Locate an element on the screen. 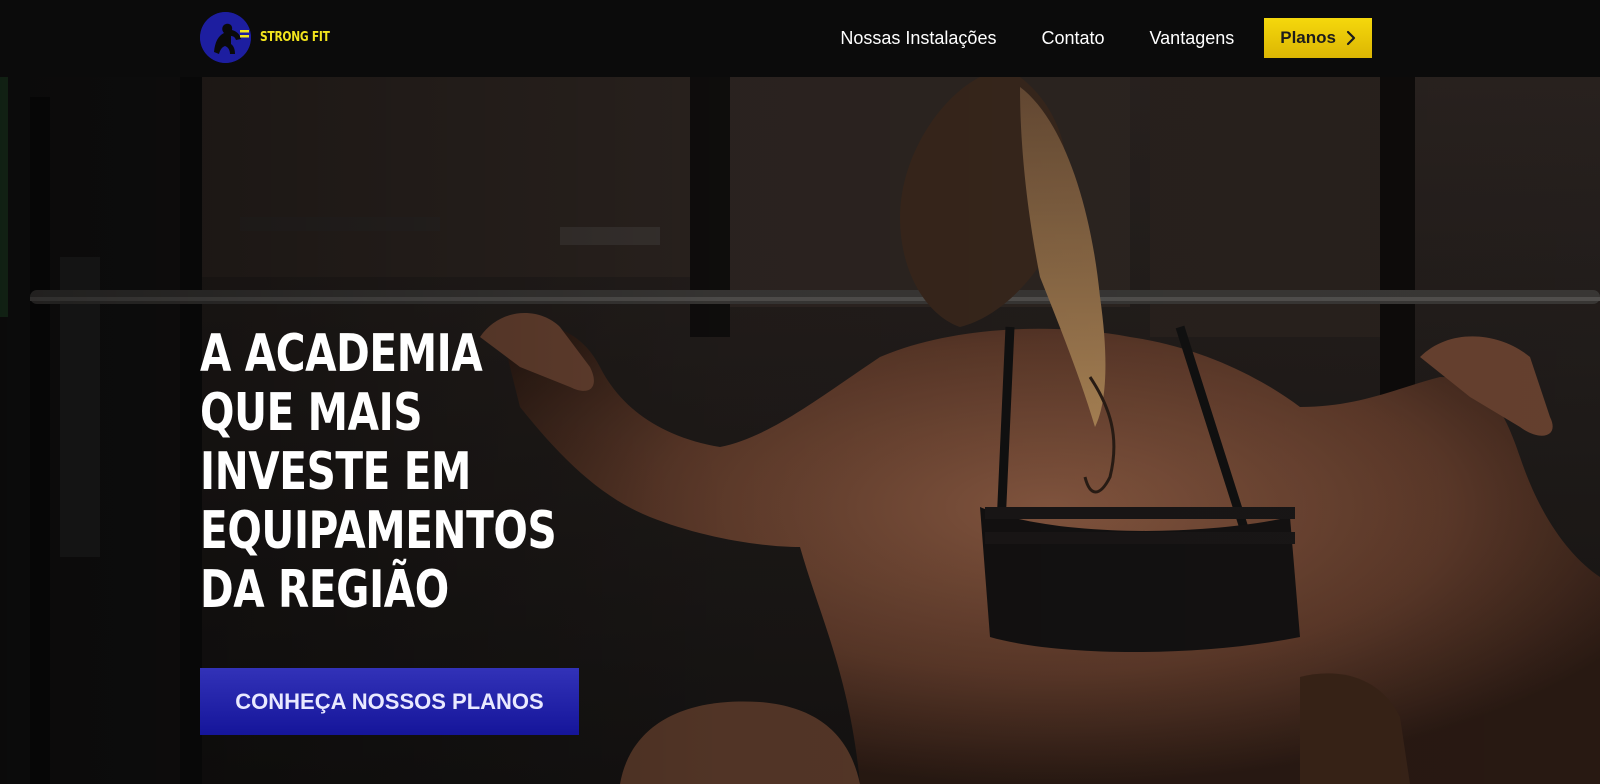 The height and width of the screenshot is (784, 1600). brand-logo: STRONG FIT is located at coordinates (272, 37).